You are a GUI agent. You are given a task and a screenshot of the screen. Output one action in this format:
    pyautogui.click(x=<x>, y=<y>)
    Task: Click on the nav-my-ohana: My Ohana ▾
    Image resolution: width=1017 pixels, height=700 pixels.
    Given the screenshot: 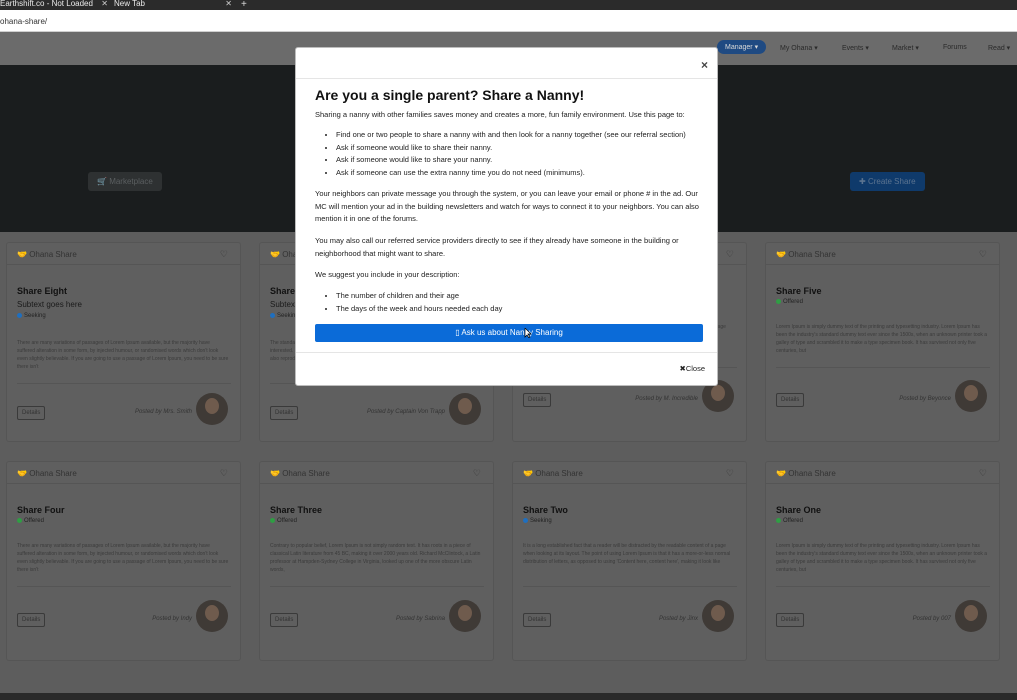 What is the action you would take?
    pyautogui.click(x=799, y=48)
    